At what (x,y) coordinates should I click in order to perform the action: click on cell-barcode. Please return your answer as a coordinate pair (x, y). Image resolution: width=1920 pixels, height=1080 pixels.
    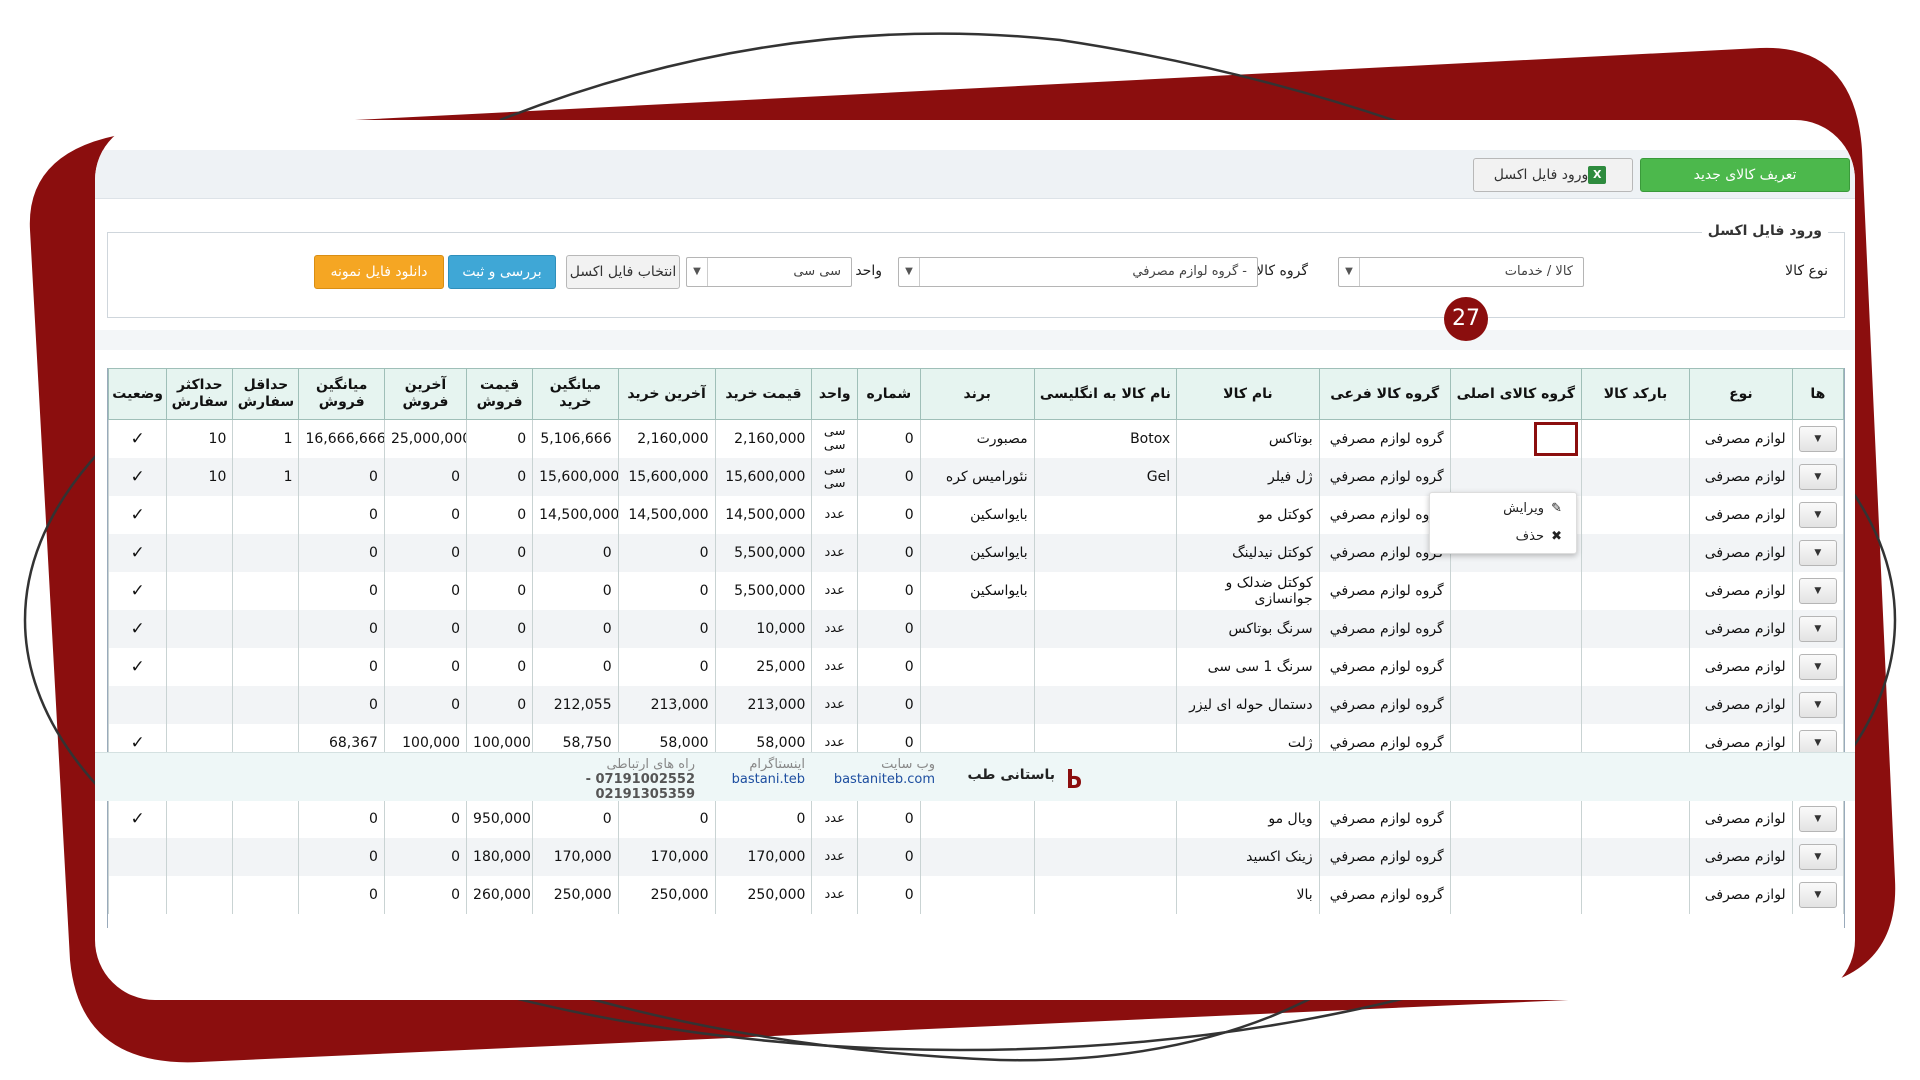
    Looking at the image, I should click on (1635, 515).